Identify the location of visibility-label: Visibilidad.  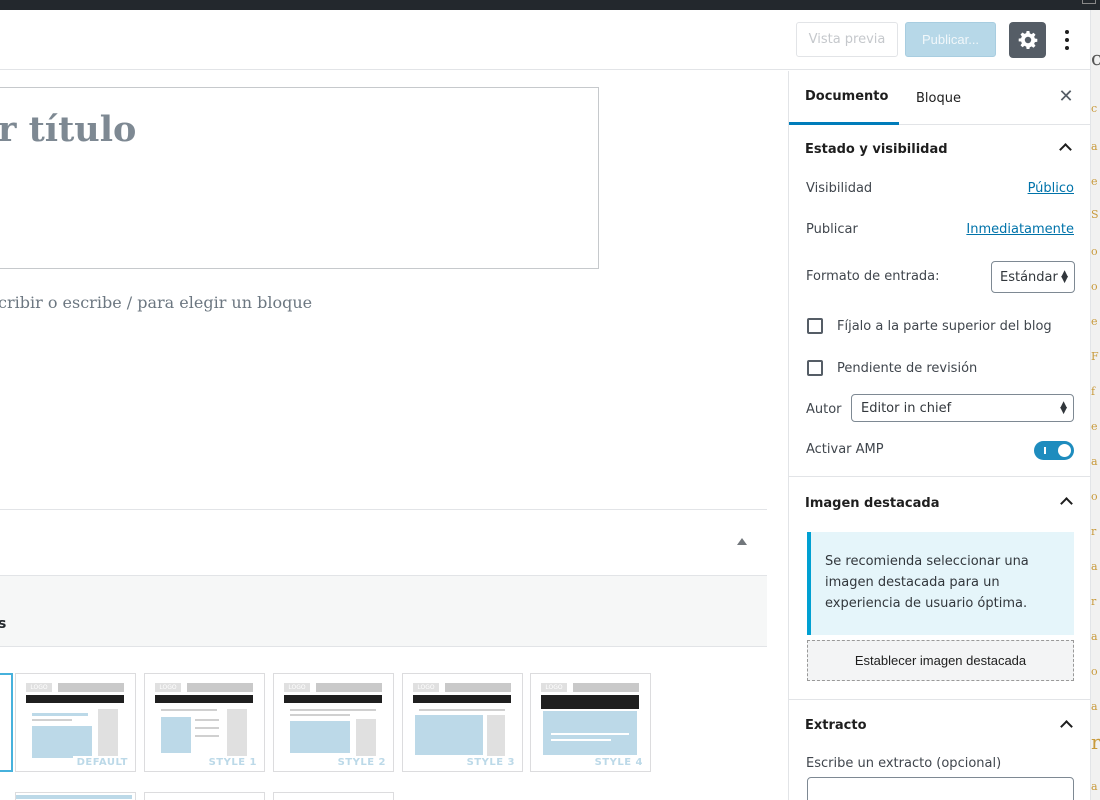
(839, 188).